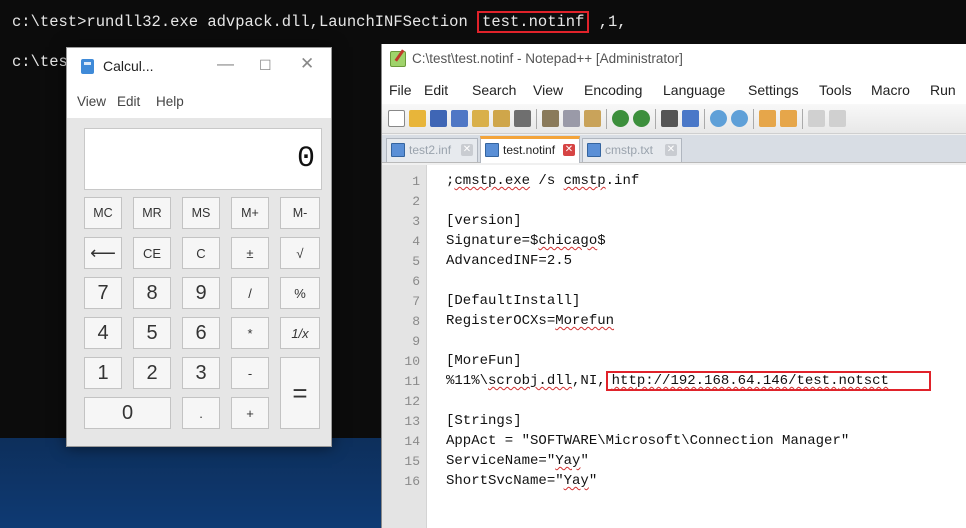  I want to click on clear-button: C, so click(201, 253).